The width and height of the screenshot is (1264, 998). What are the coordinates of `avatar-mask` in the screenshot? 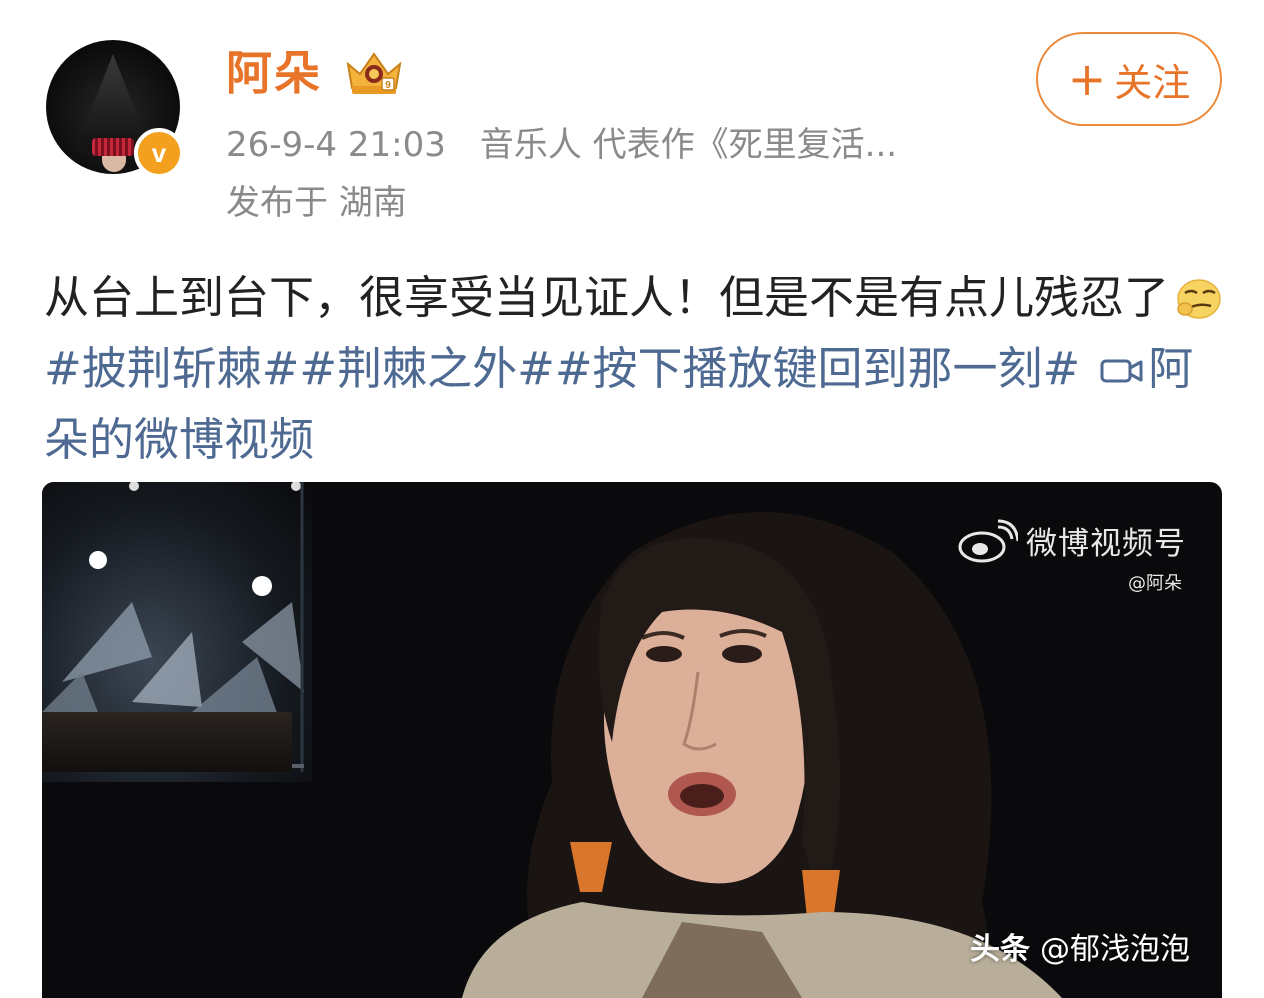 It's located at (113, 147).